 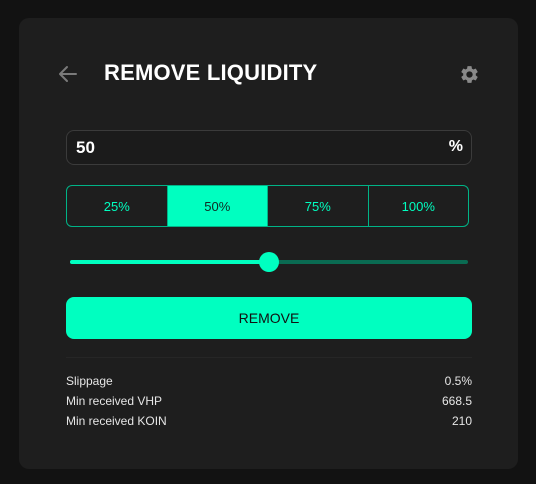 I want to click on detail-label: Min received KOIN, so click(x=116, y=421).